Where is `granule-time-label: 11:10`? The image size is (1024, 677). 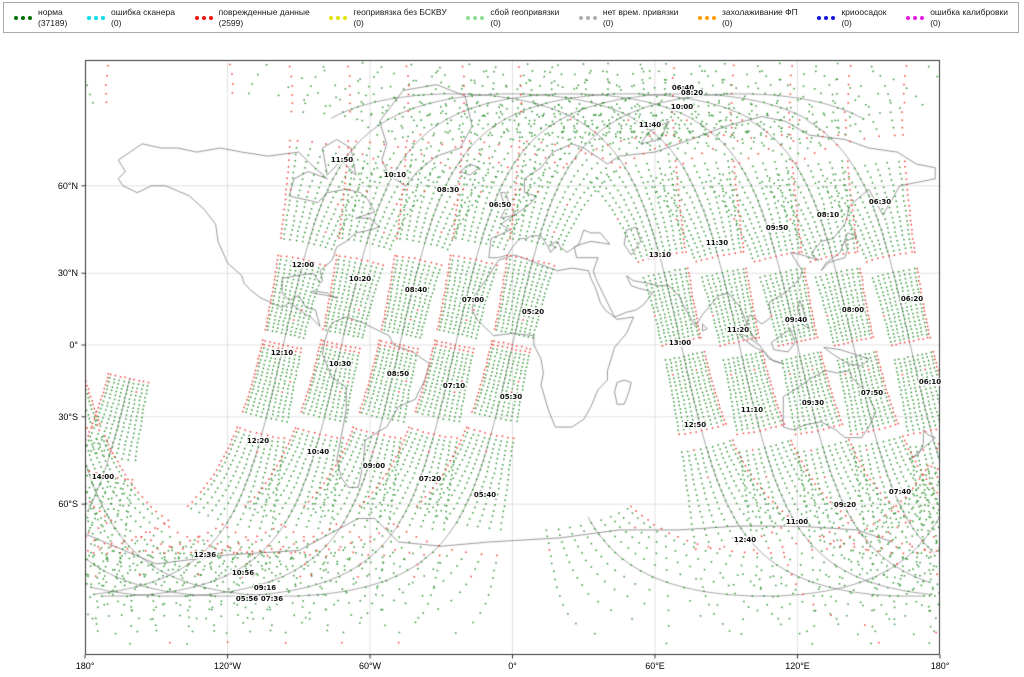
granule-time-label: 11:10 is located at coordinates (752, 410).